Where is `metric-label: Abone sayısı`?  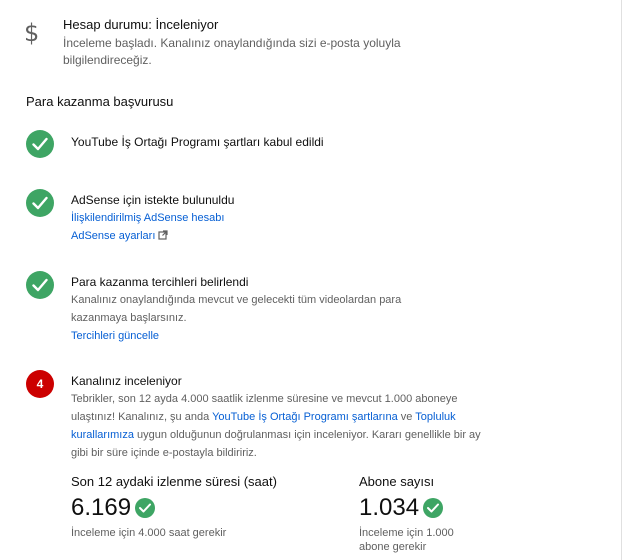
metric-label: Abone sayısı is located at coordinates (397, 481).